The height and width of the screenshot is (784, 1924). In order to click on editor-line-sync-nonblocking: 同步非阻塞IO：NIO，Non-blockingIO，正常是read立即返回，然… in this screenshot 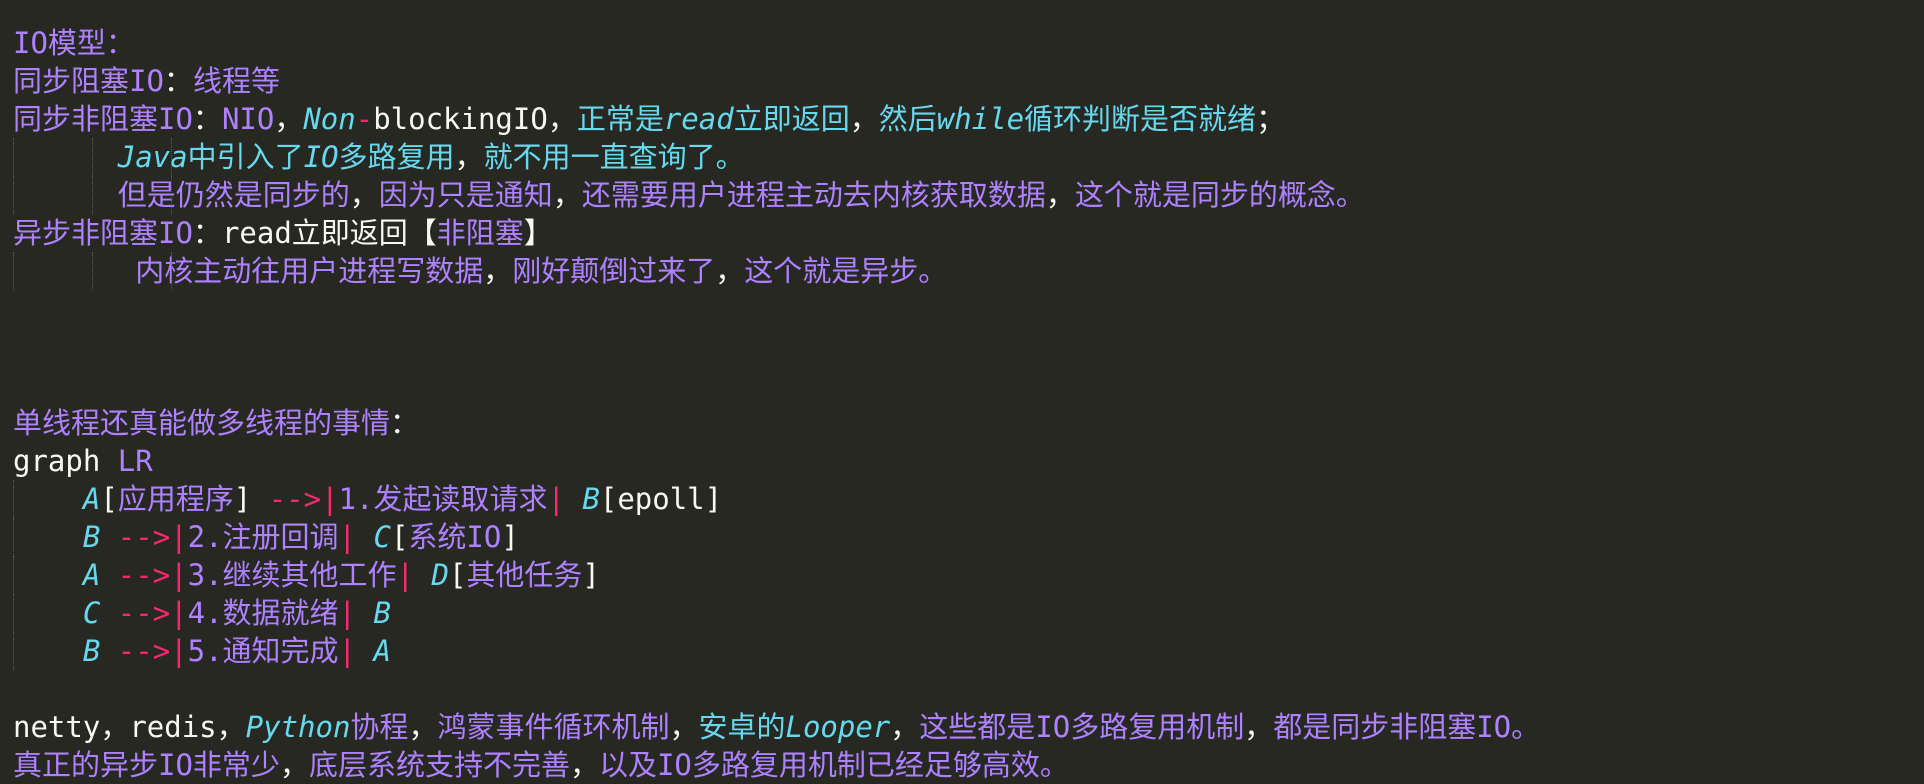, I will do `click(963, 119)`.